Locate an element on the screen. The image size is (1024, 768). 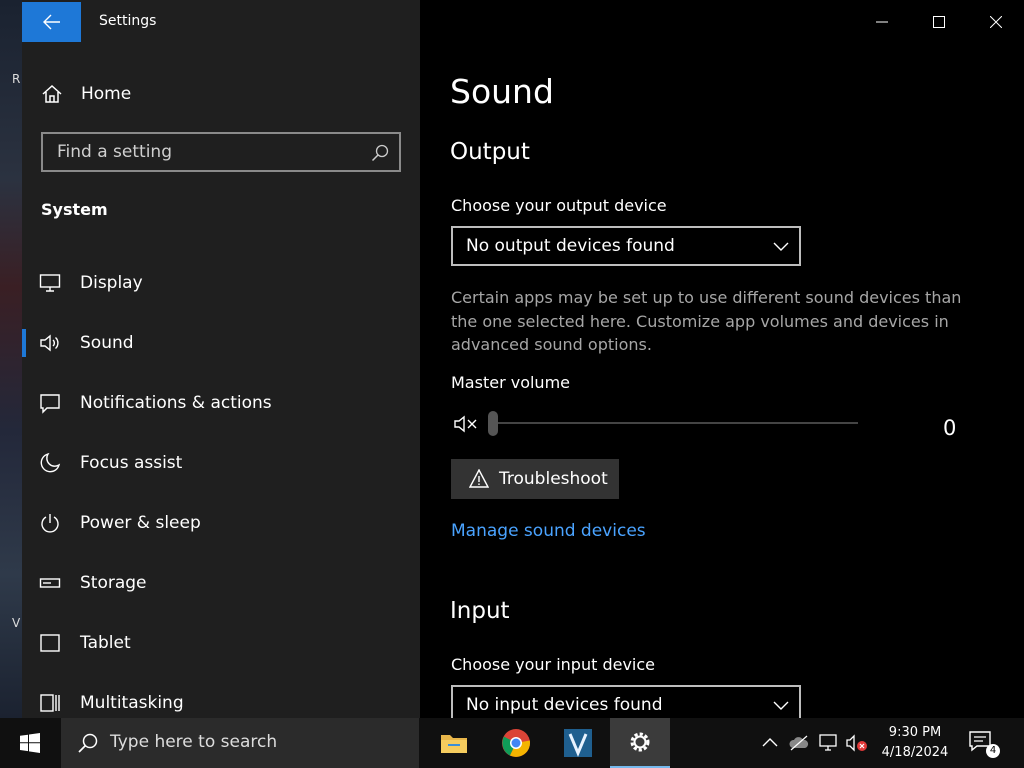
find-setting-search is located at coordinates (221, 152).